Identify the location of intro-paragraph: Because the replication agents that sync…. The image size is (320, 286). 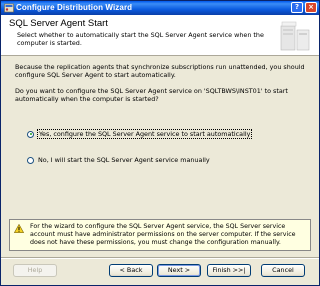
(160, 71).